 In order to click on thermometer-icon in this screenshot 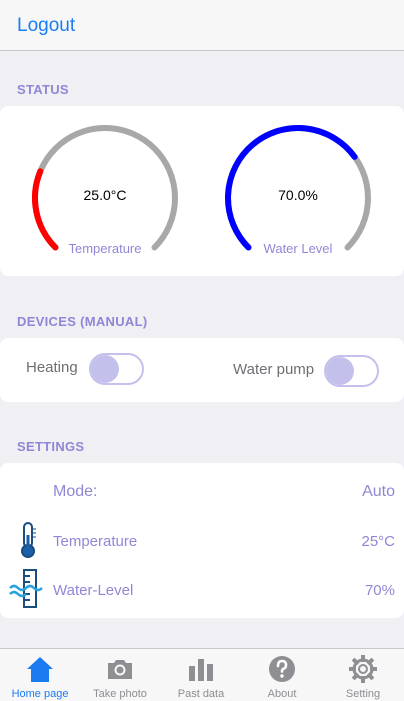, I will do `click(28, 540)`.